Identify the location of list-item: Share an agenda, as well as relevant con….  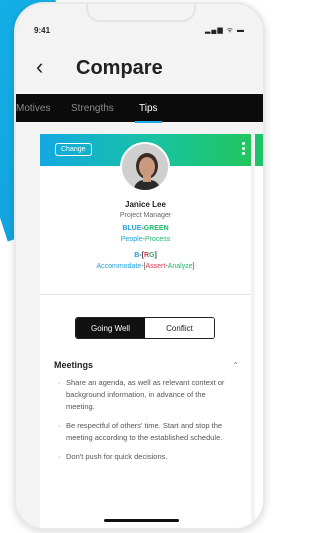
(142, 395).